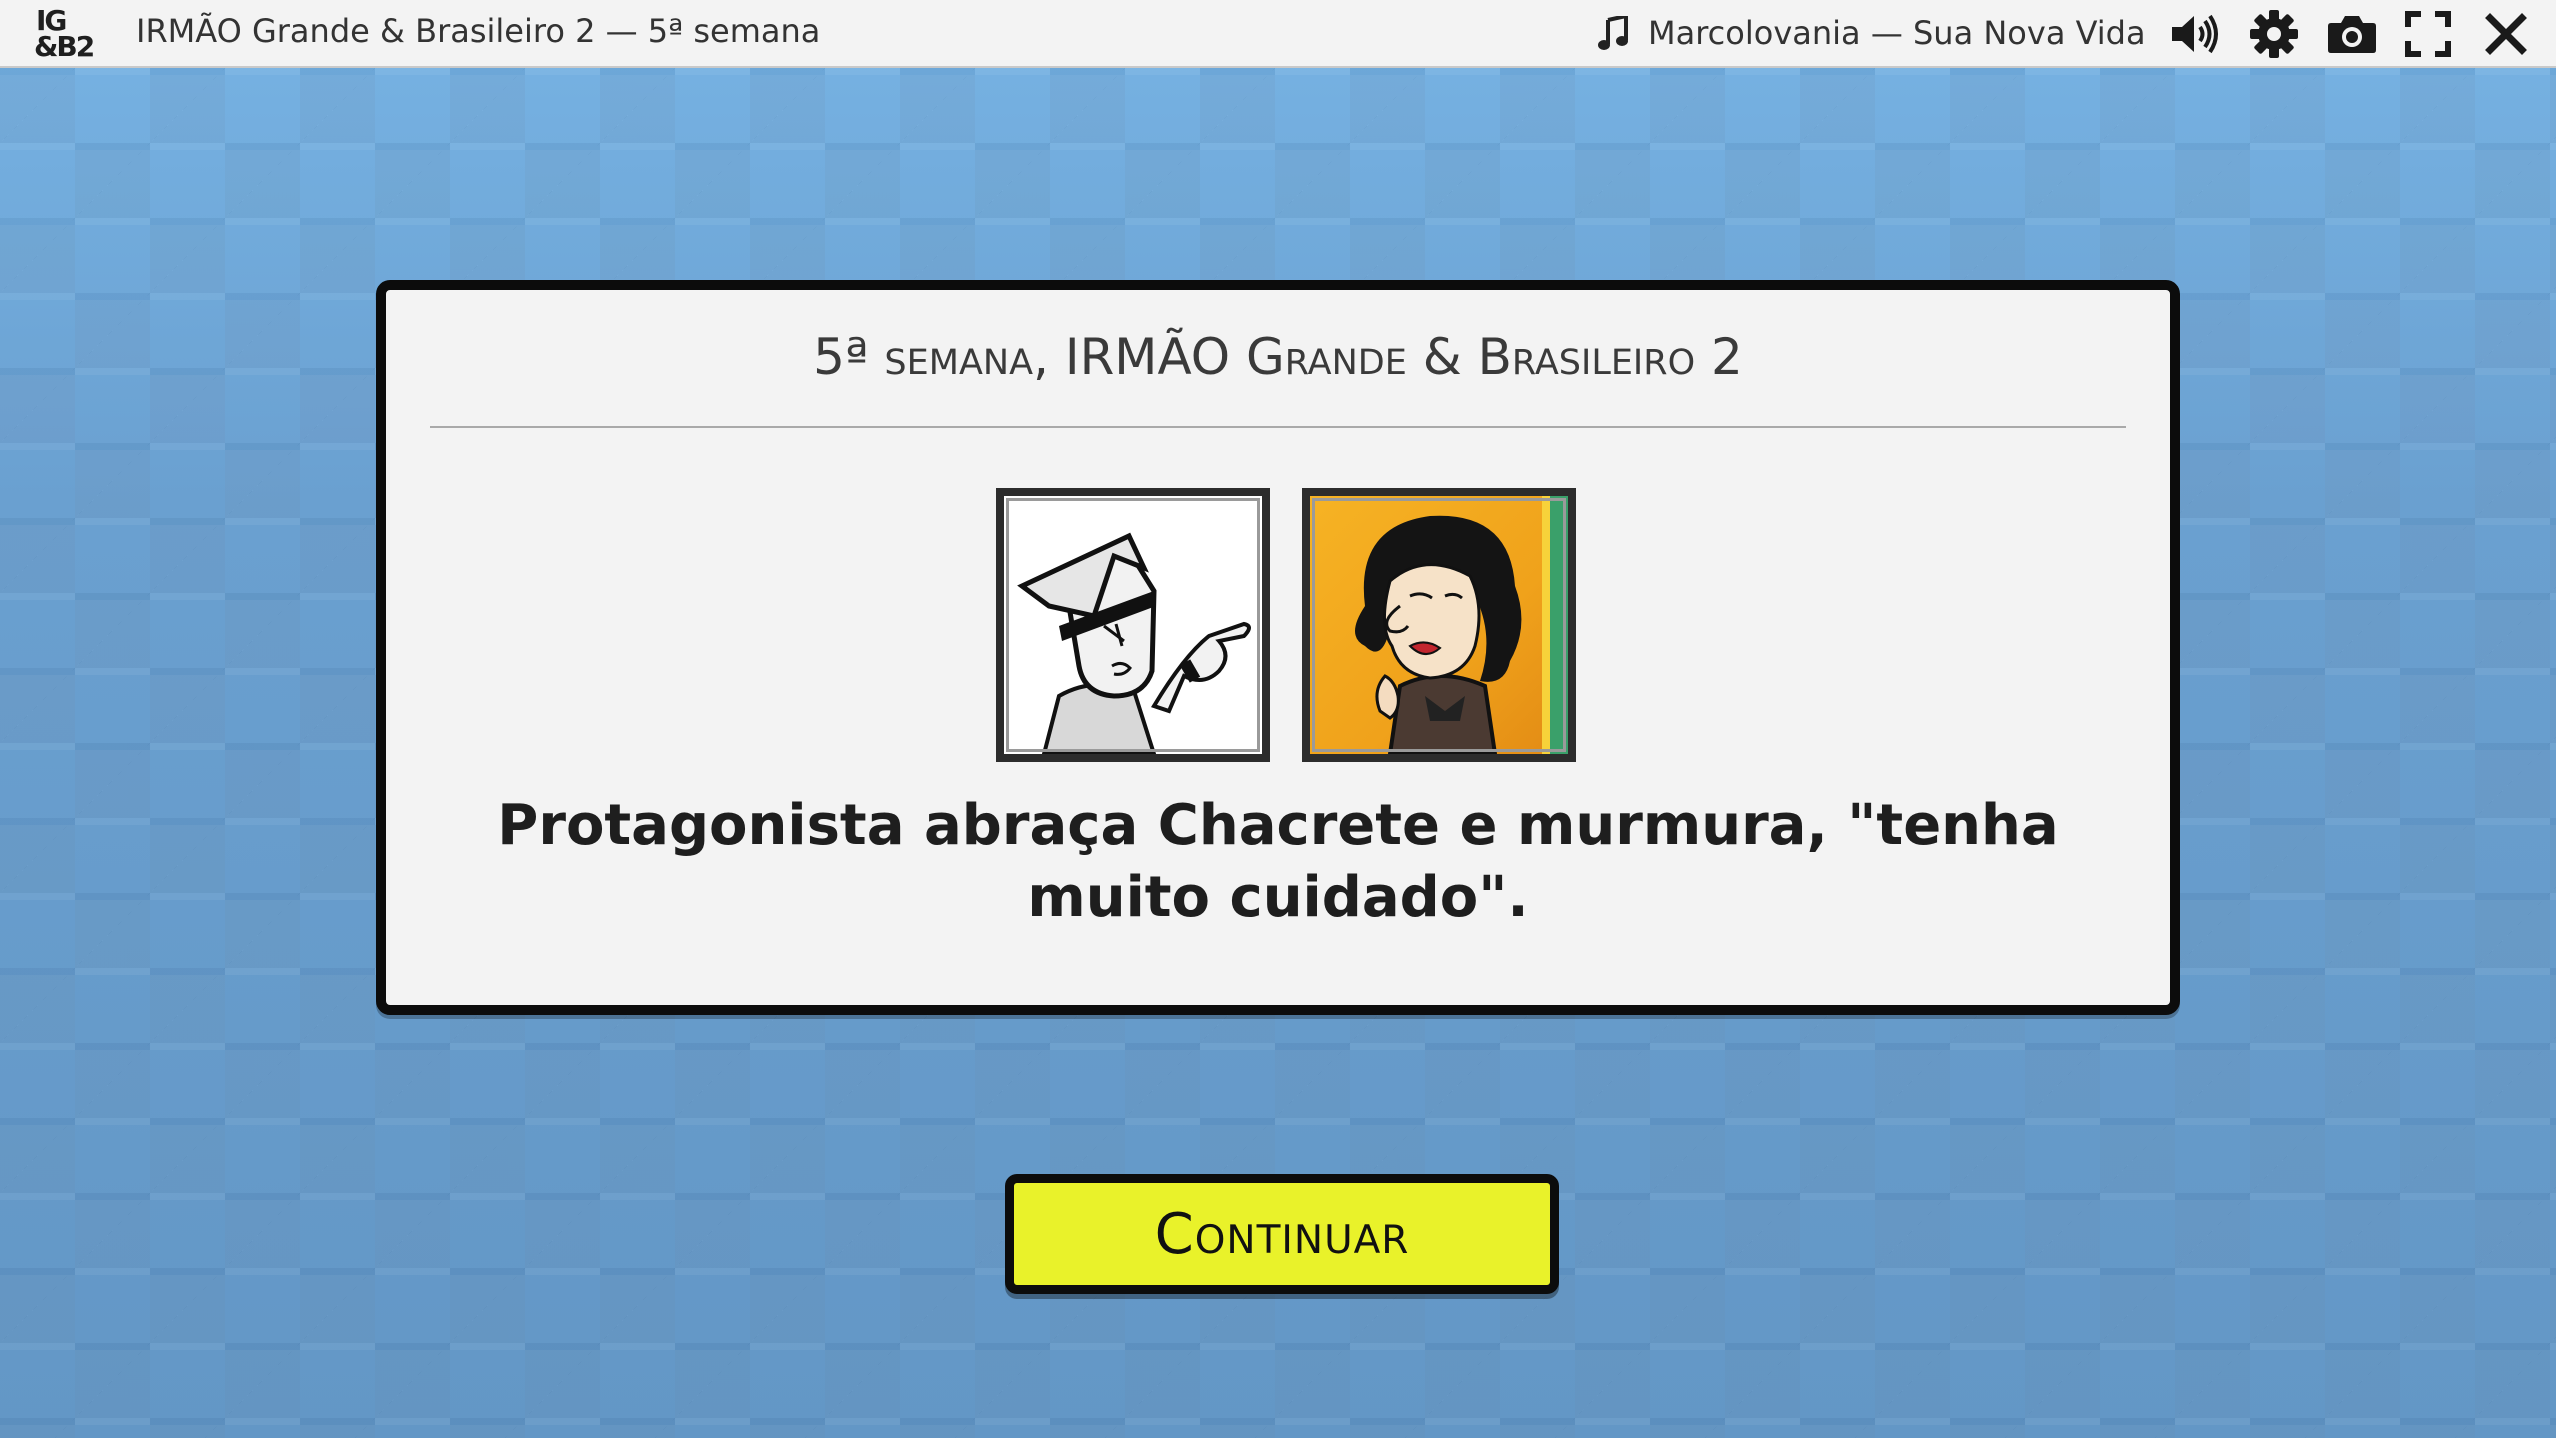 This screenshot has height=1438, width=2556. I want to click on chacrete-portrait, so click(1439, 625).